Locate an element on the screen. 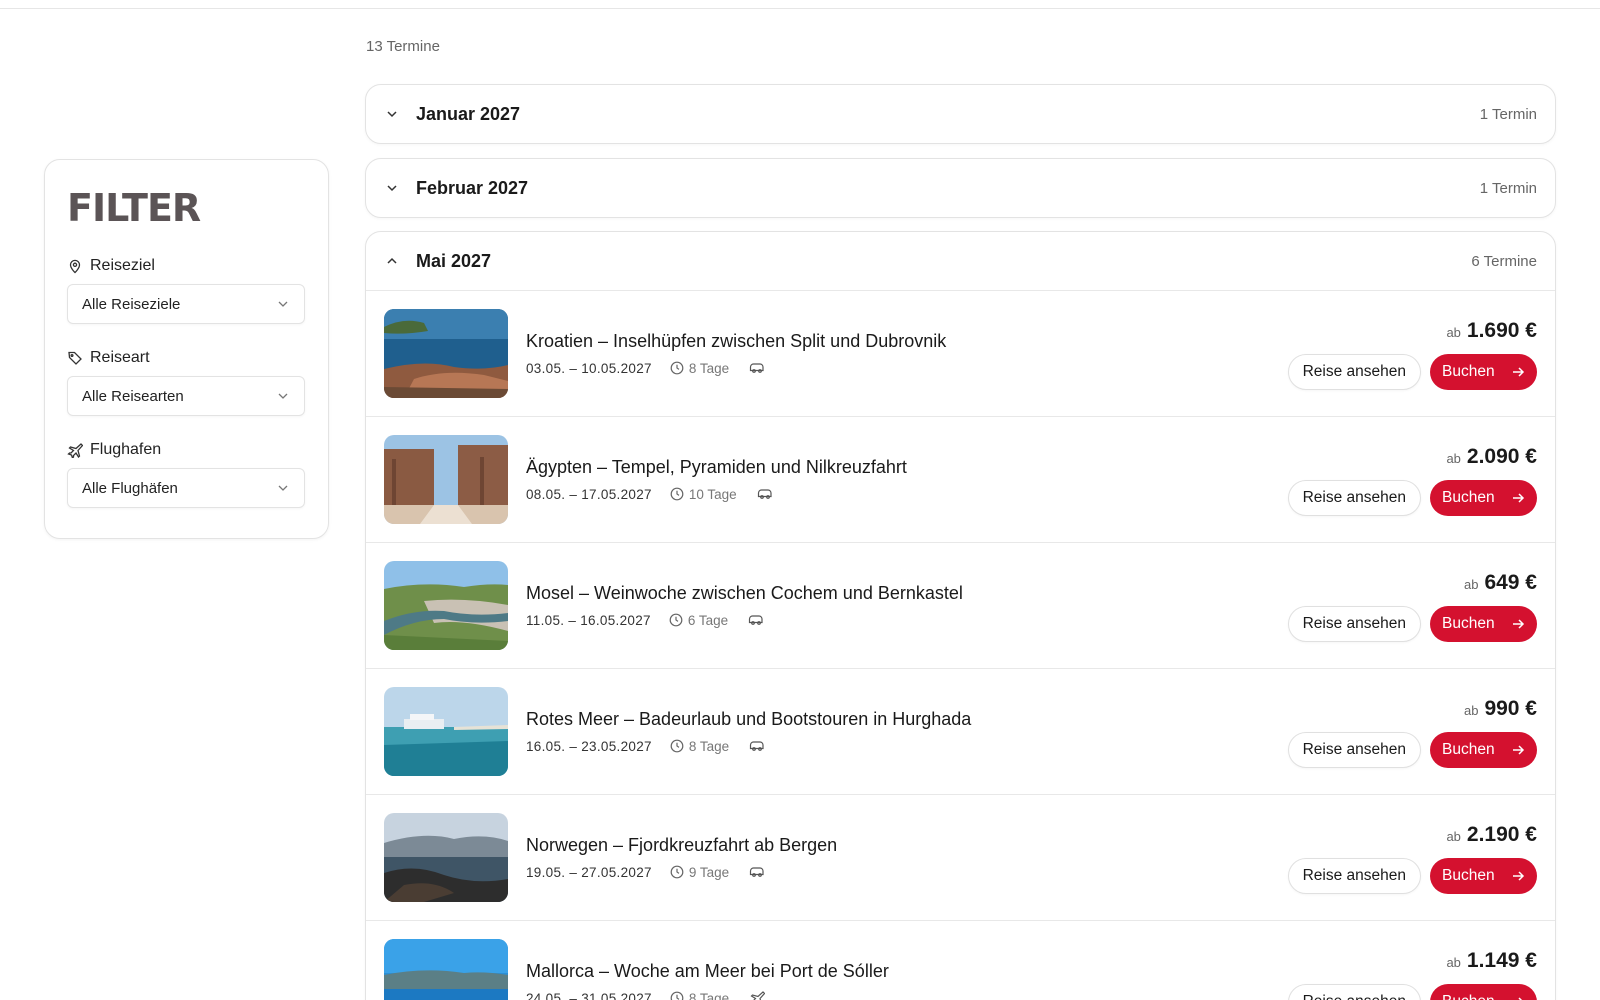 Image resolution: width=1600 pixels, height=1000 pixels. trip-price: ab 990 € is located at coordinates (1500, 708).